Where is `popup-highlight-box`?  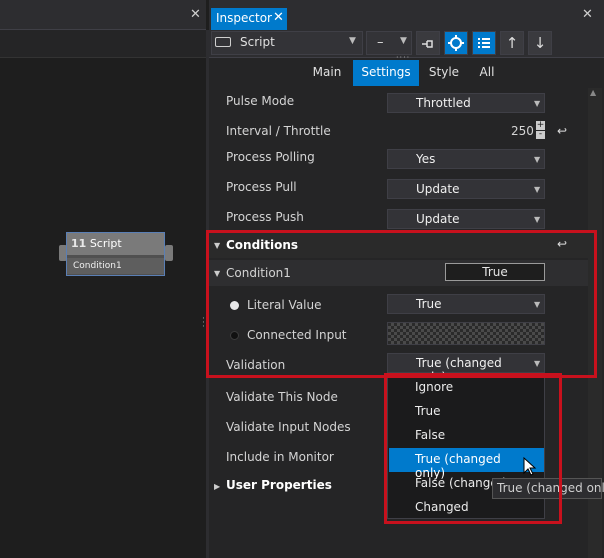
popup-highlight-box is located at coordinates (473, 448).